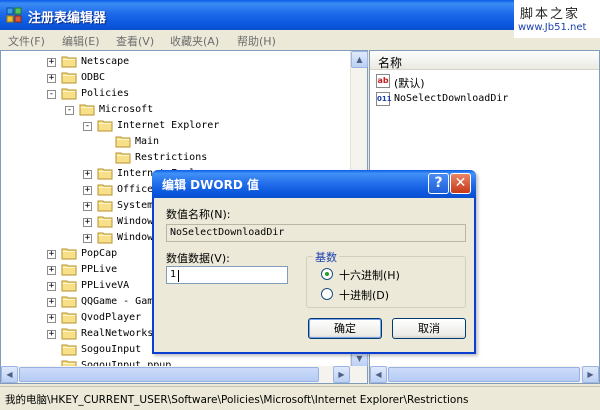 The width and height of the screenshot is (600, 410). I want to click on menu-file: 文件(F), so click(26, 41).